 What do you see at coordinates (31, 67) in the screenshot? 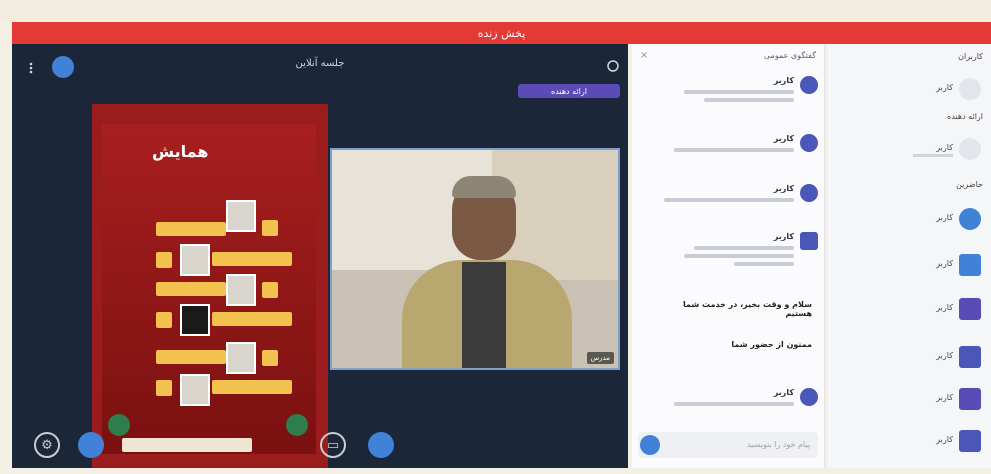
I see `menu-dots-icon` at bounding box center [31, 67].